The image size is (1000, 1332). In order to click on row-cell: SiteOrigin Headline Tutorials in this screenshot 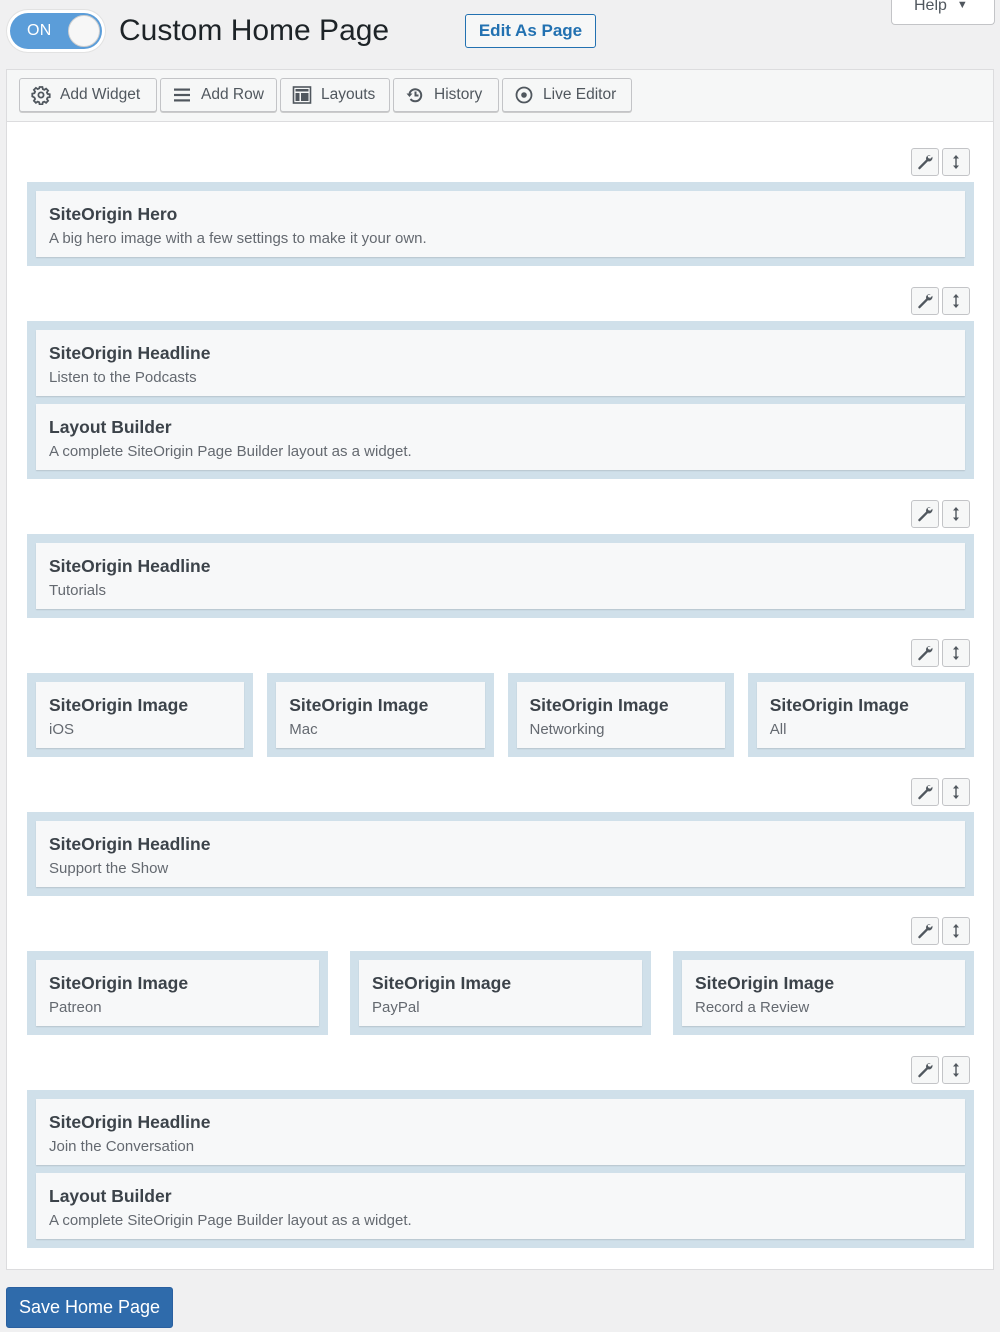, I will do `click(500, 576)`.